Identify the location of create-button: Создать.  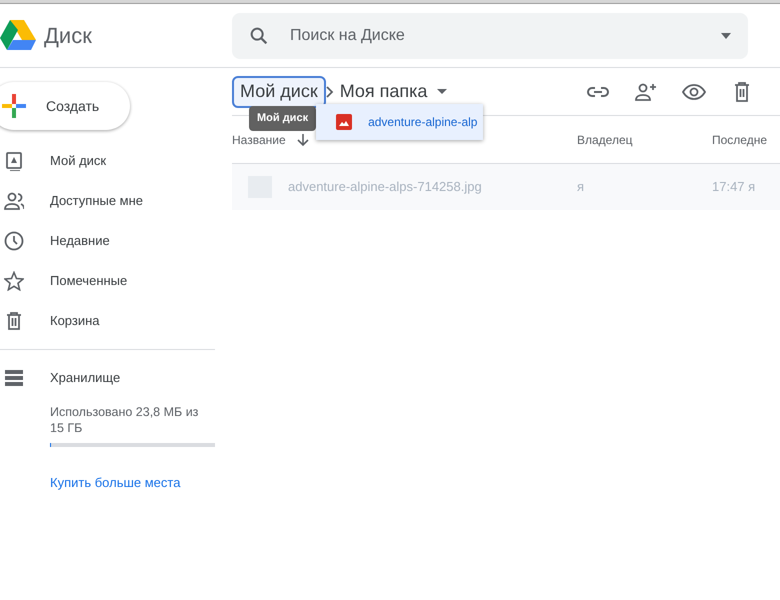
(65, 106).